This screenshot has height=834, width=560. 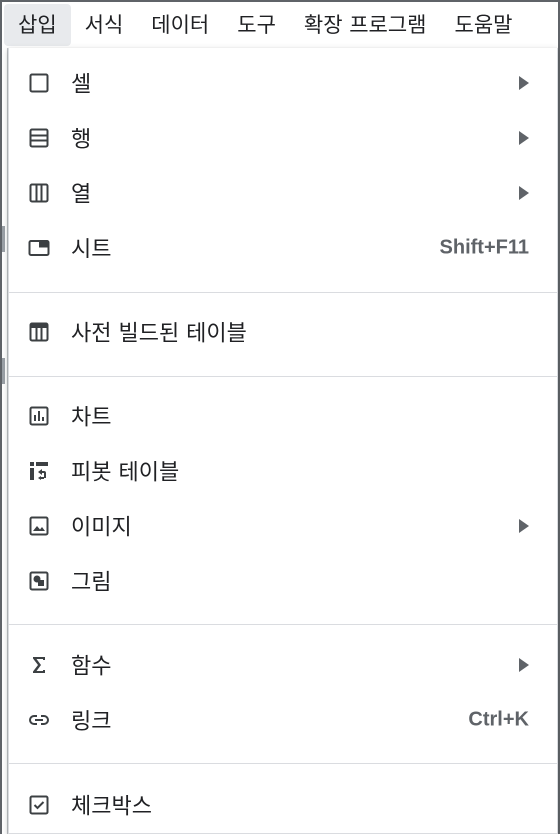 I want to click on menu-item-label: 사전 빌드된 테이블, so click(x=159, y=334).